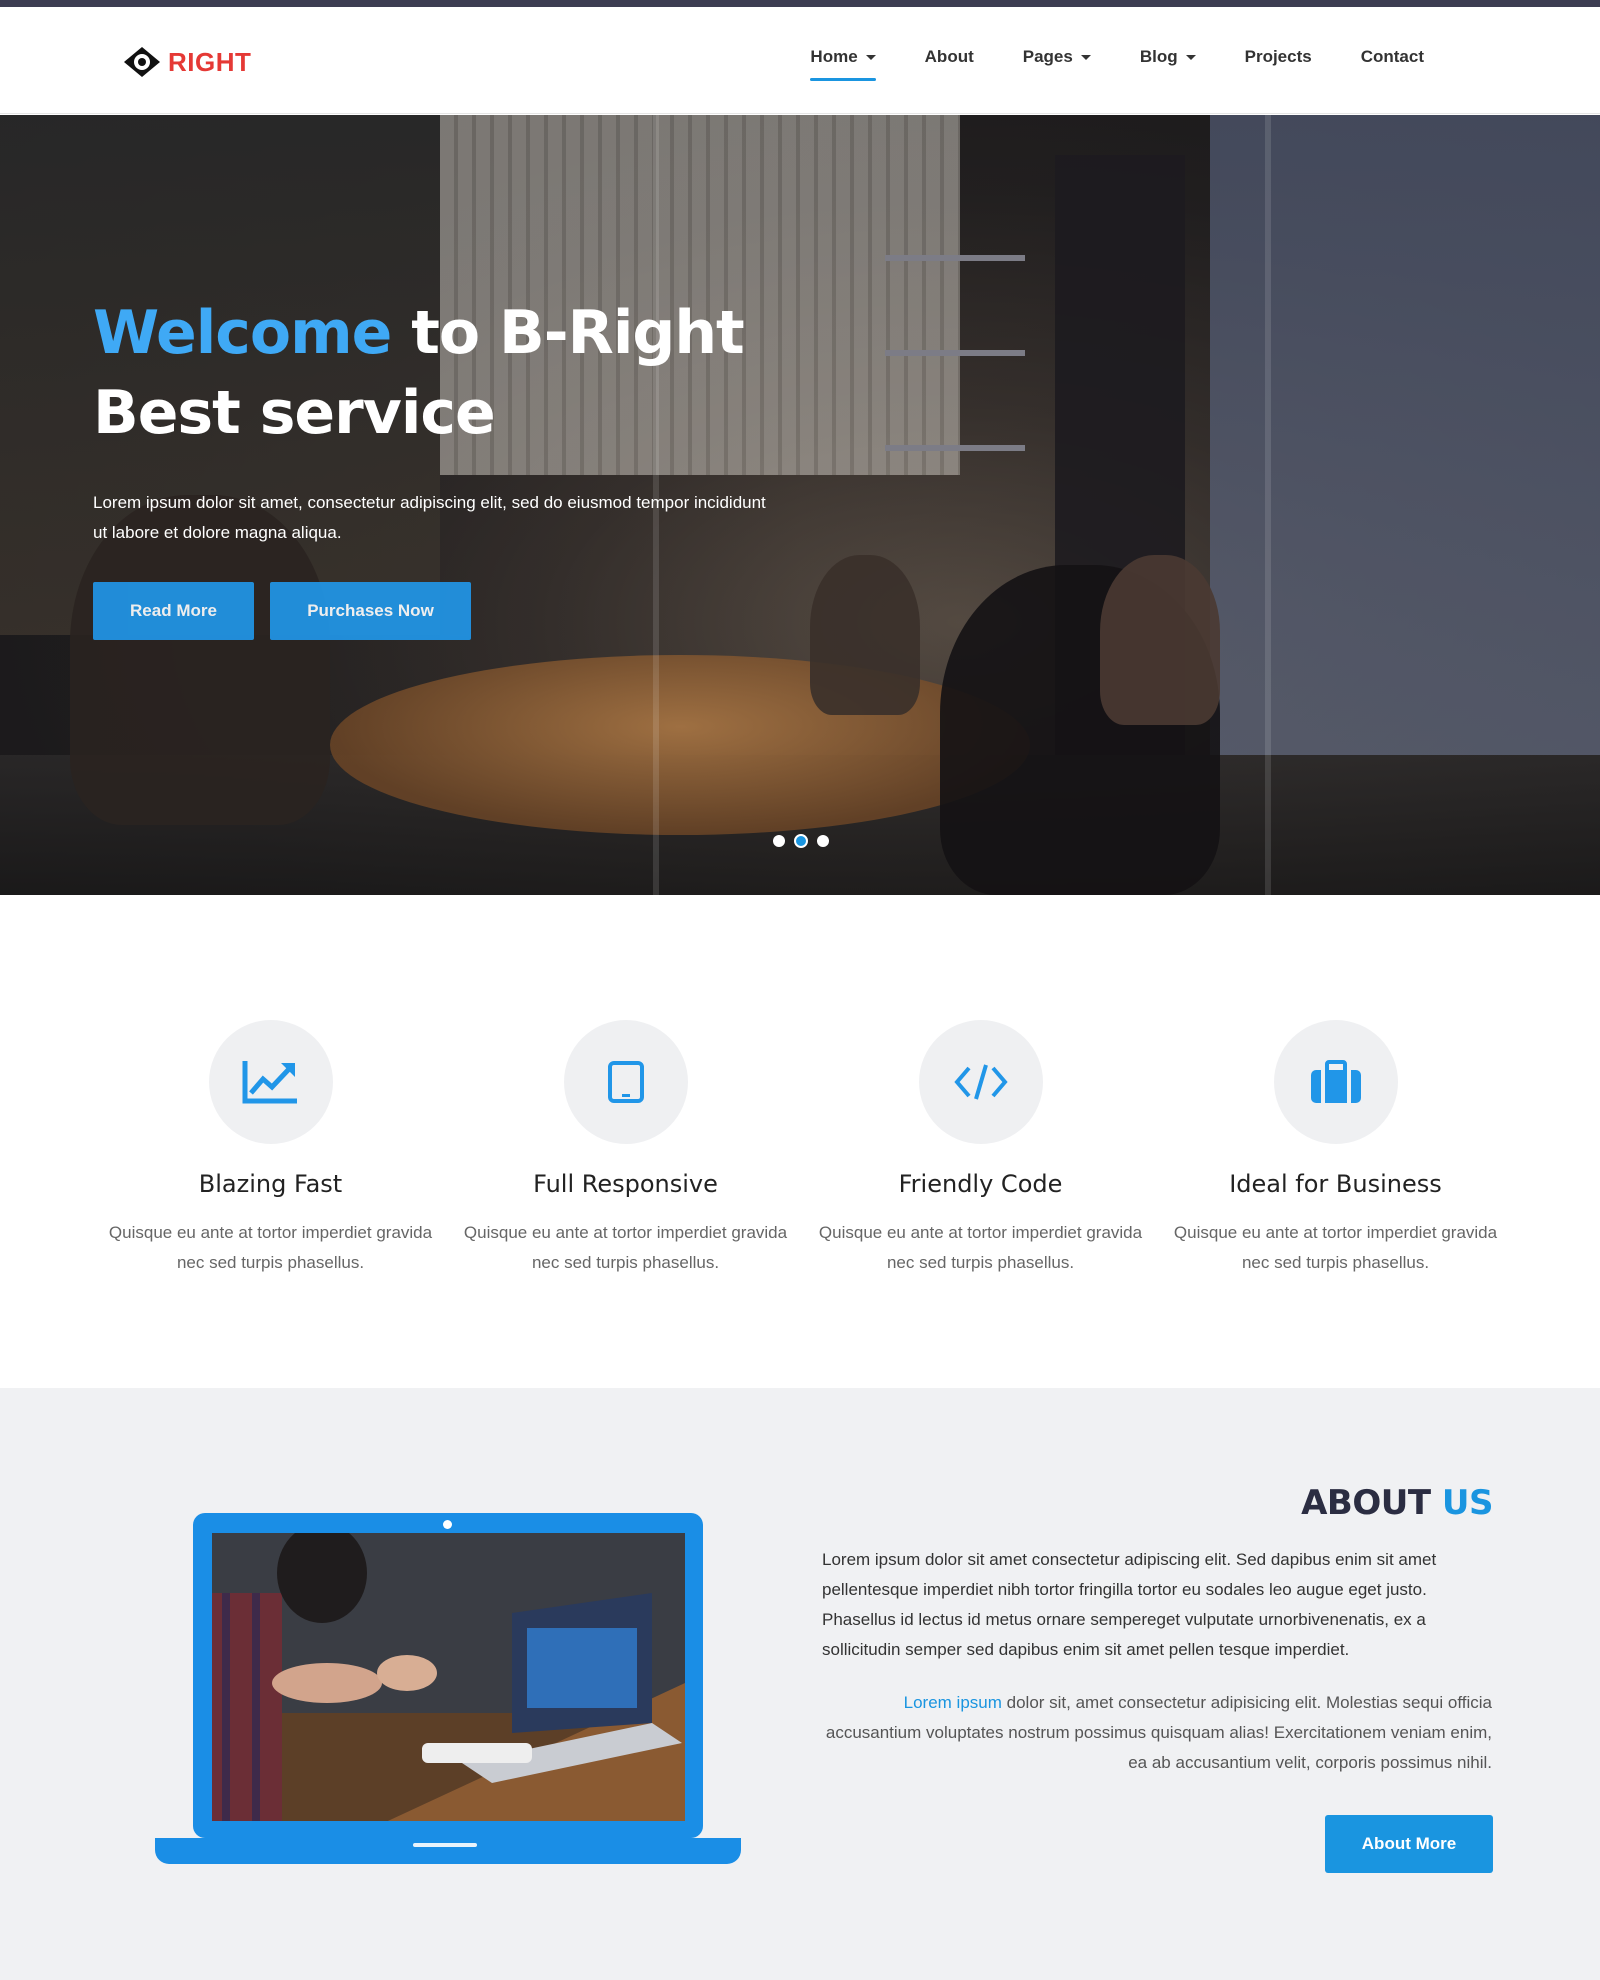 The height and width of the screenshot is (1980, 1600). I want to click on laptop-notch, so click(445, 1845).